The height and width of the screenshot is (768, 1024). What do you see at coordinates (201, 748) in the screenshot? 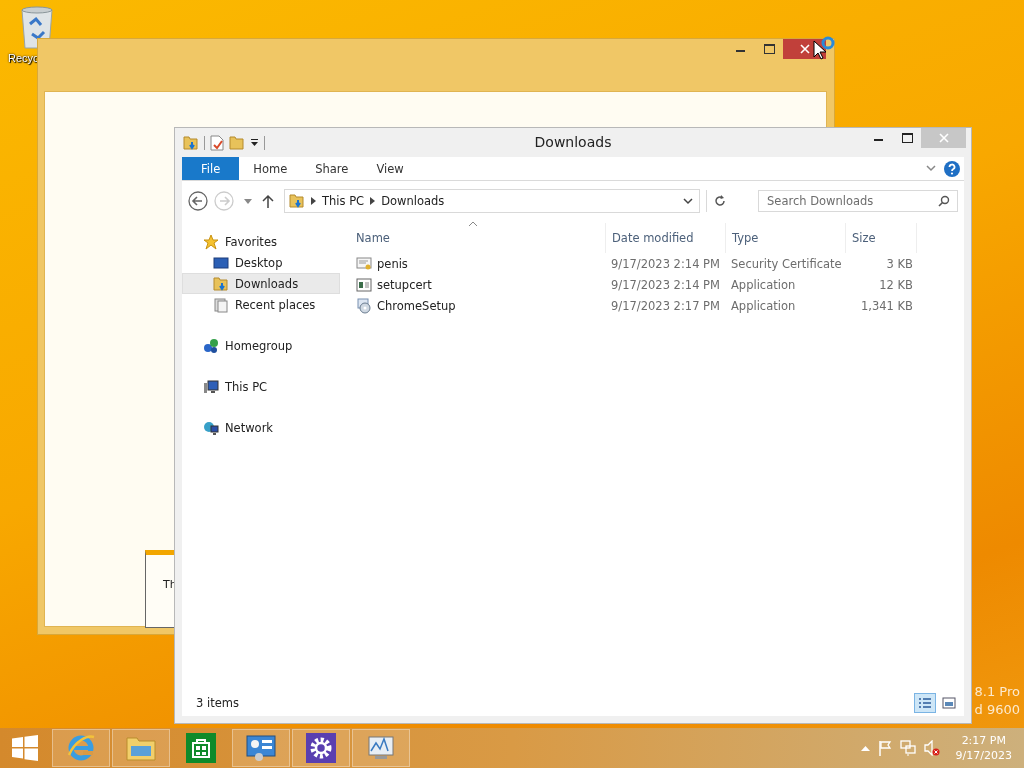
I see `shopping-bag-icon` at bounding box center [201, 748].